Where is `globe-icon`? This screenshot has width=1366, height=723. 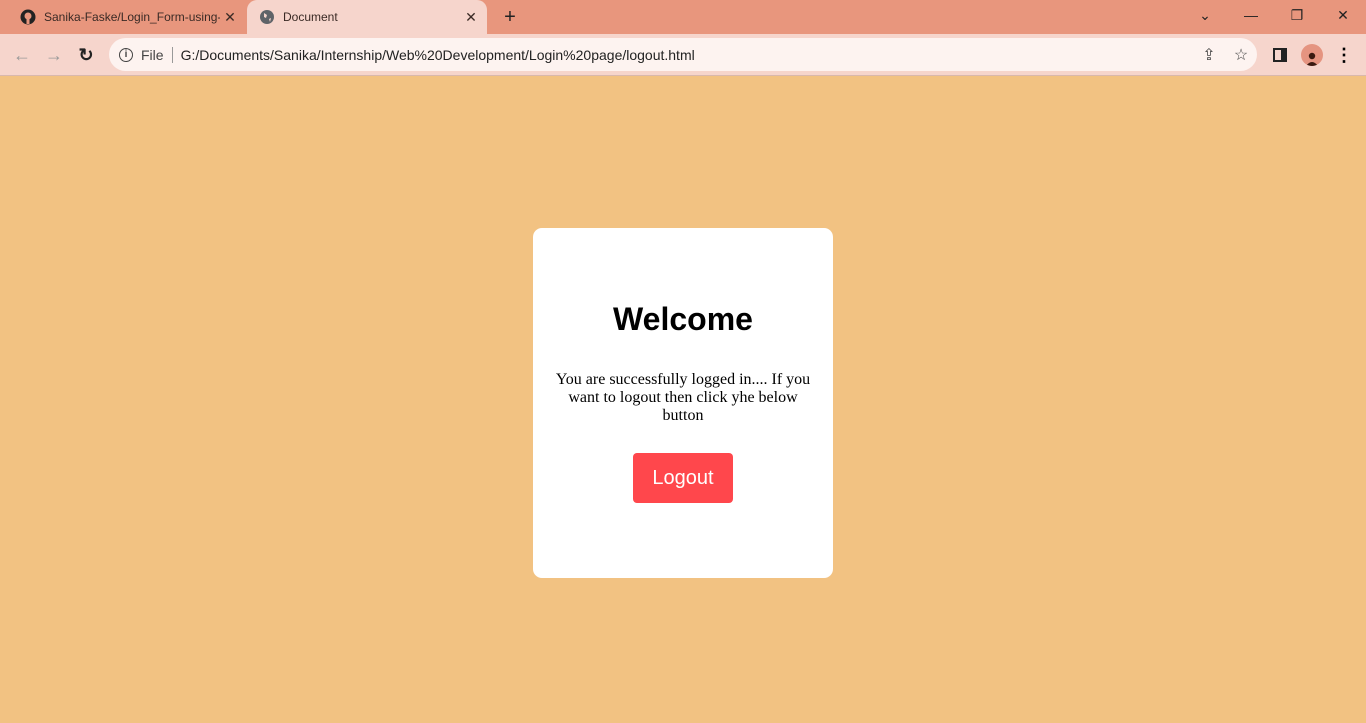
globe-icon is located at coordinates (267, 17).